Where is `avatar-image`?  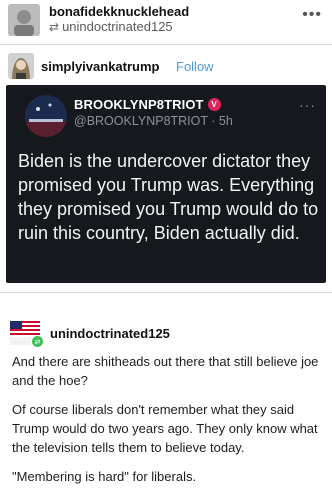 avatar-image is located at coordinates (24, 20).